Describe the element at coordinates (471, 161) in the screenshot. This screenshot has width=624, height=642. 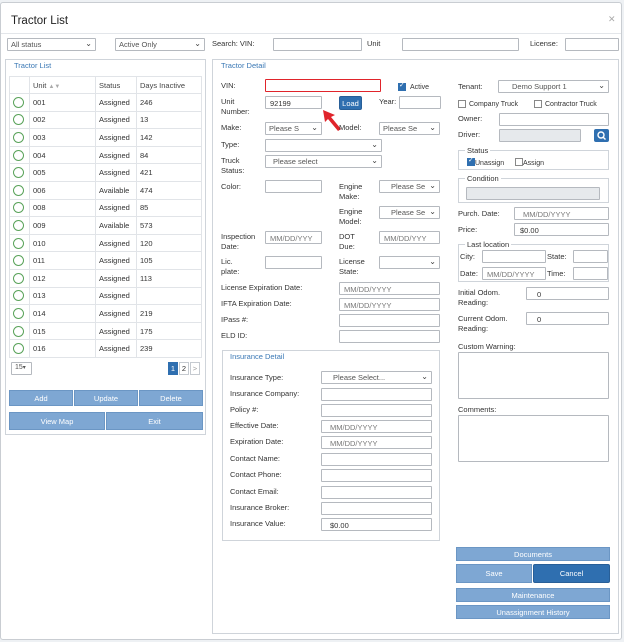
I see `unassign-checkbox` at that location.